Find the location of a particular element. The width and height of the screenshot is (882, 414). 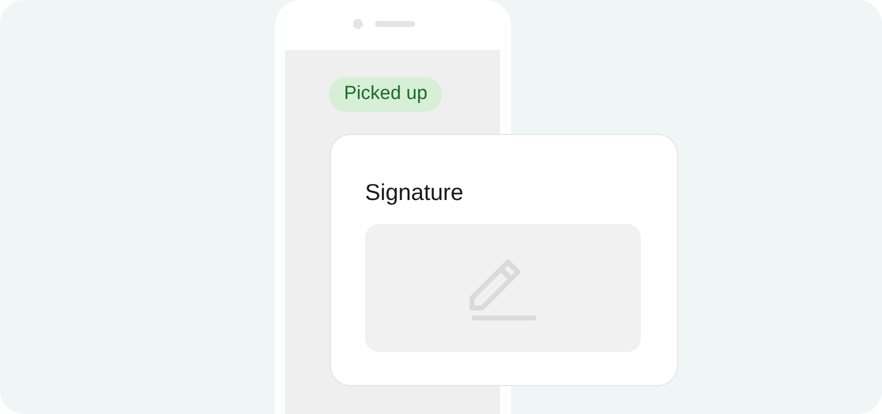

status-badge: Picked up is located at coordinates (385, 94).